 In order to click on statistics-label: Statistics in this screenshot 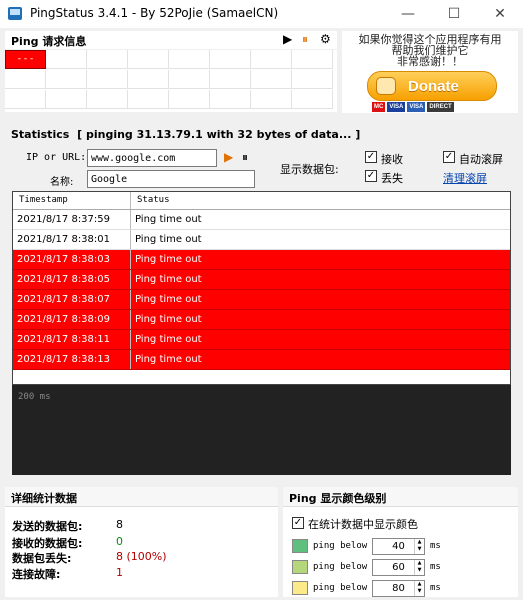, I will do `click(40, 134)`.